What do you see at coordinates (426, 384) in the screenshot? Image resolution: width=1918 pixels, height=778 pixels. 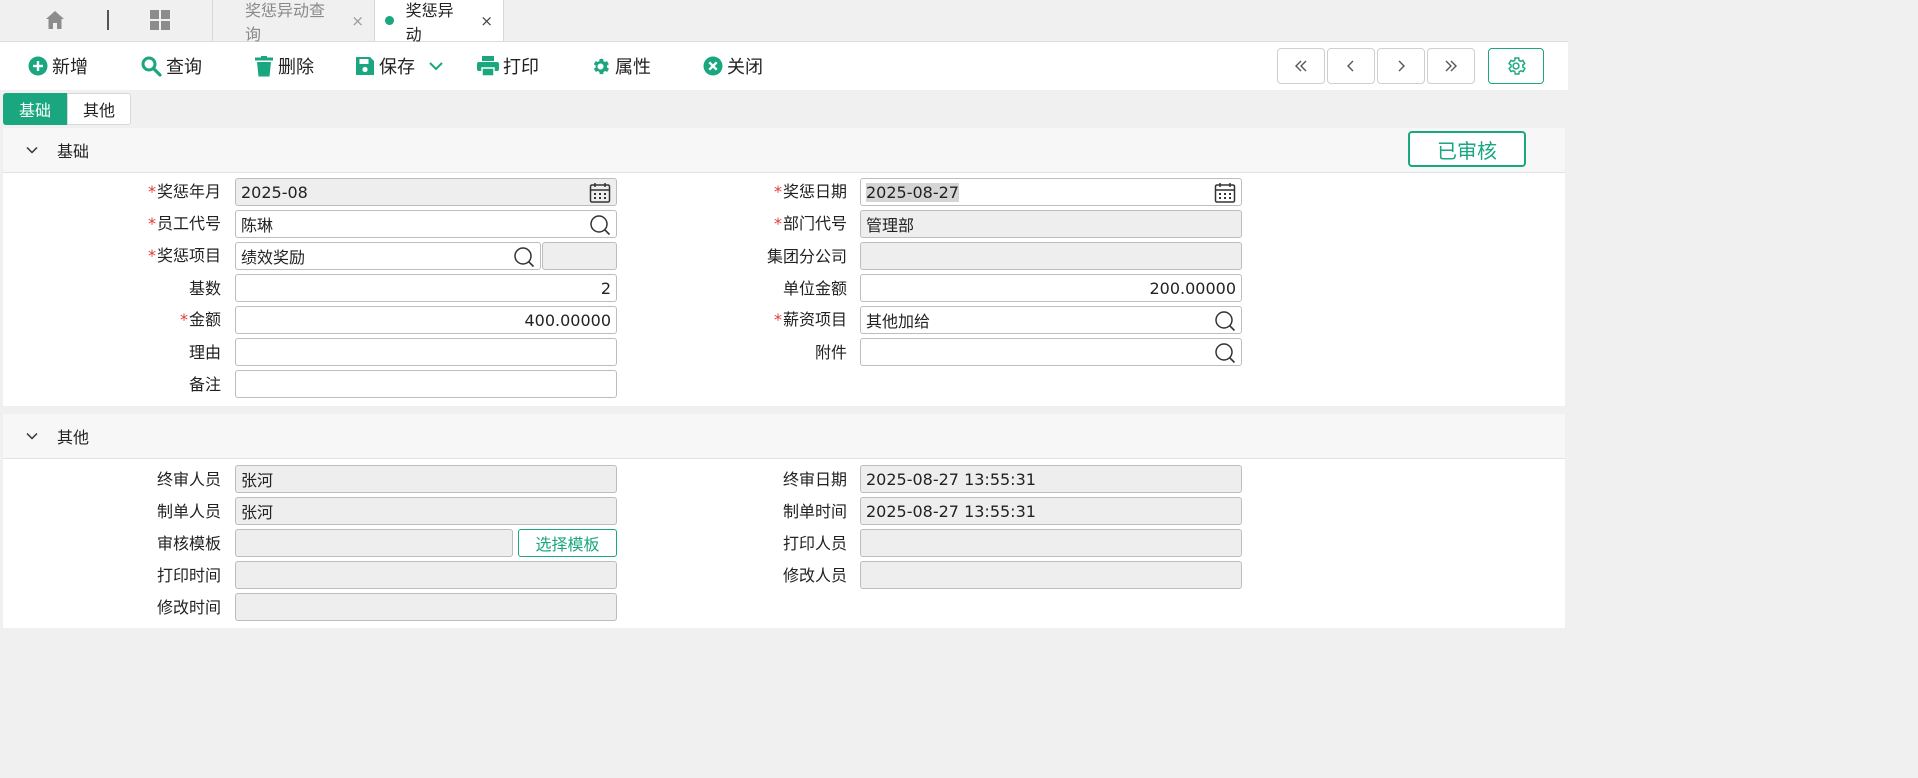 I see `remark-field` at bounding box center [426, 384].